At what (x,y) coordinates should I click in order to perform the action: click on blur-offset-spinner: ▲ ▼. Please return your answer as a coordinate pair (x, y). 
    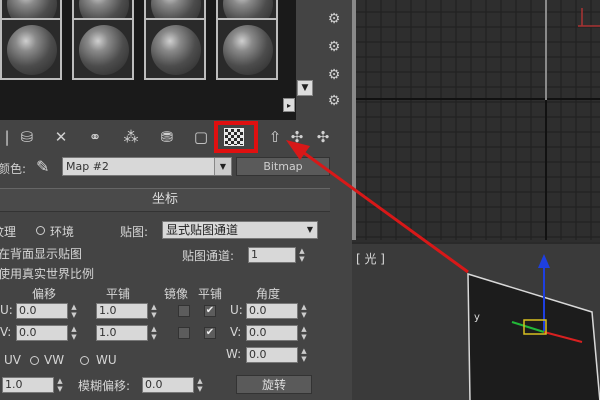
    Looking at the image, I should click on (200, 385).